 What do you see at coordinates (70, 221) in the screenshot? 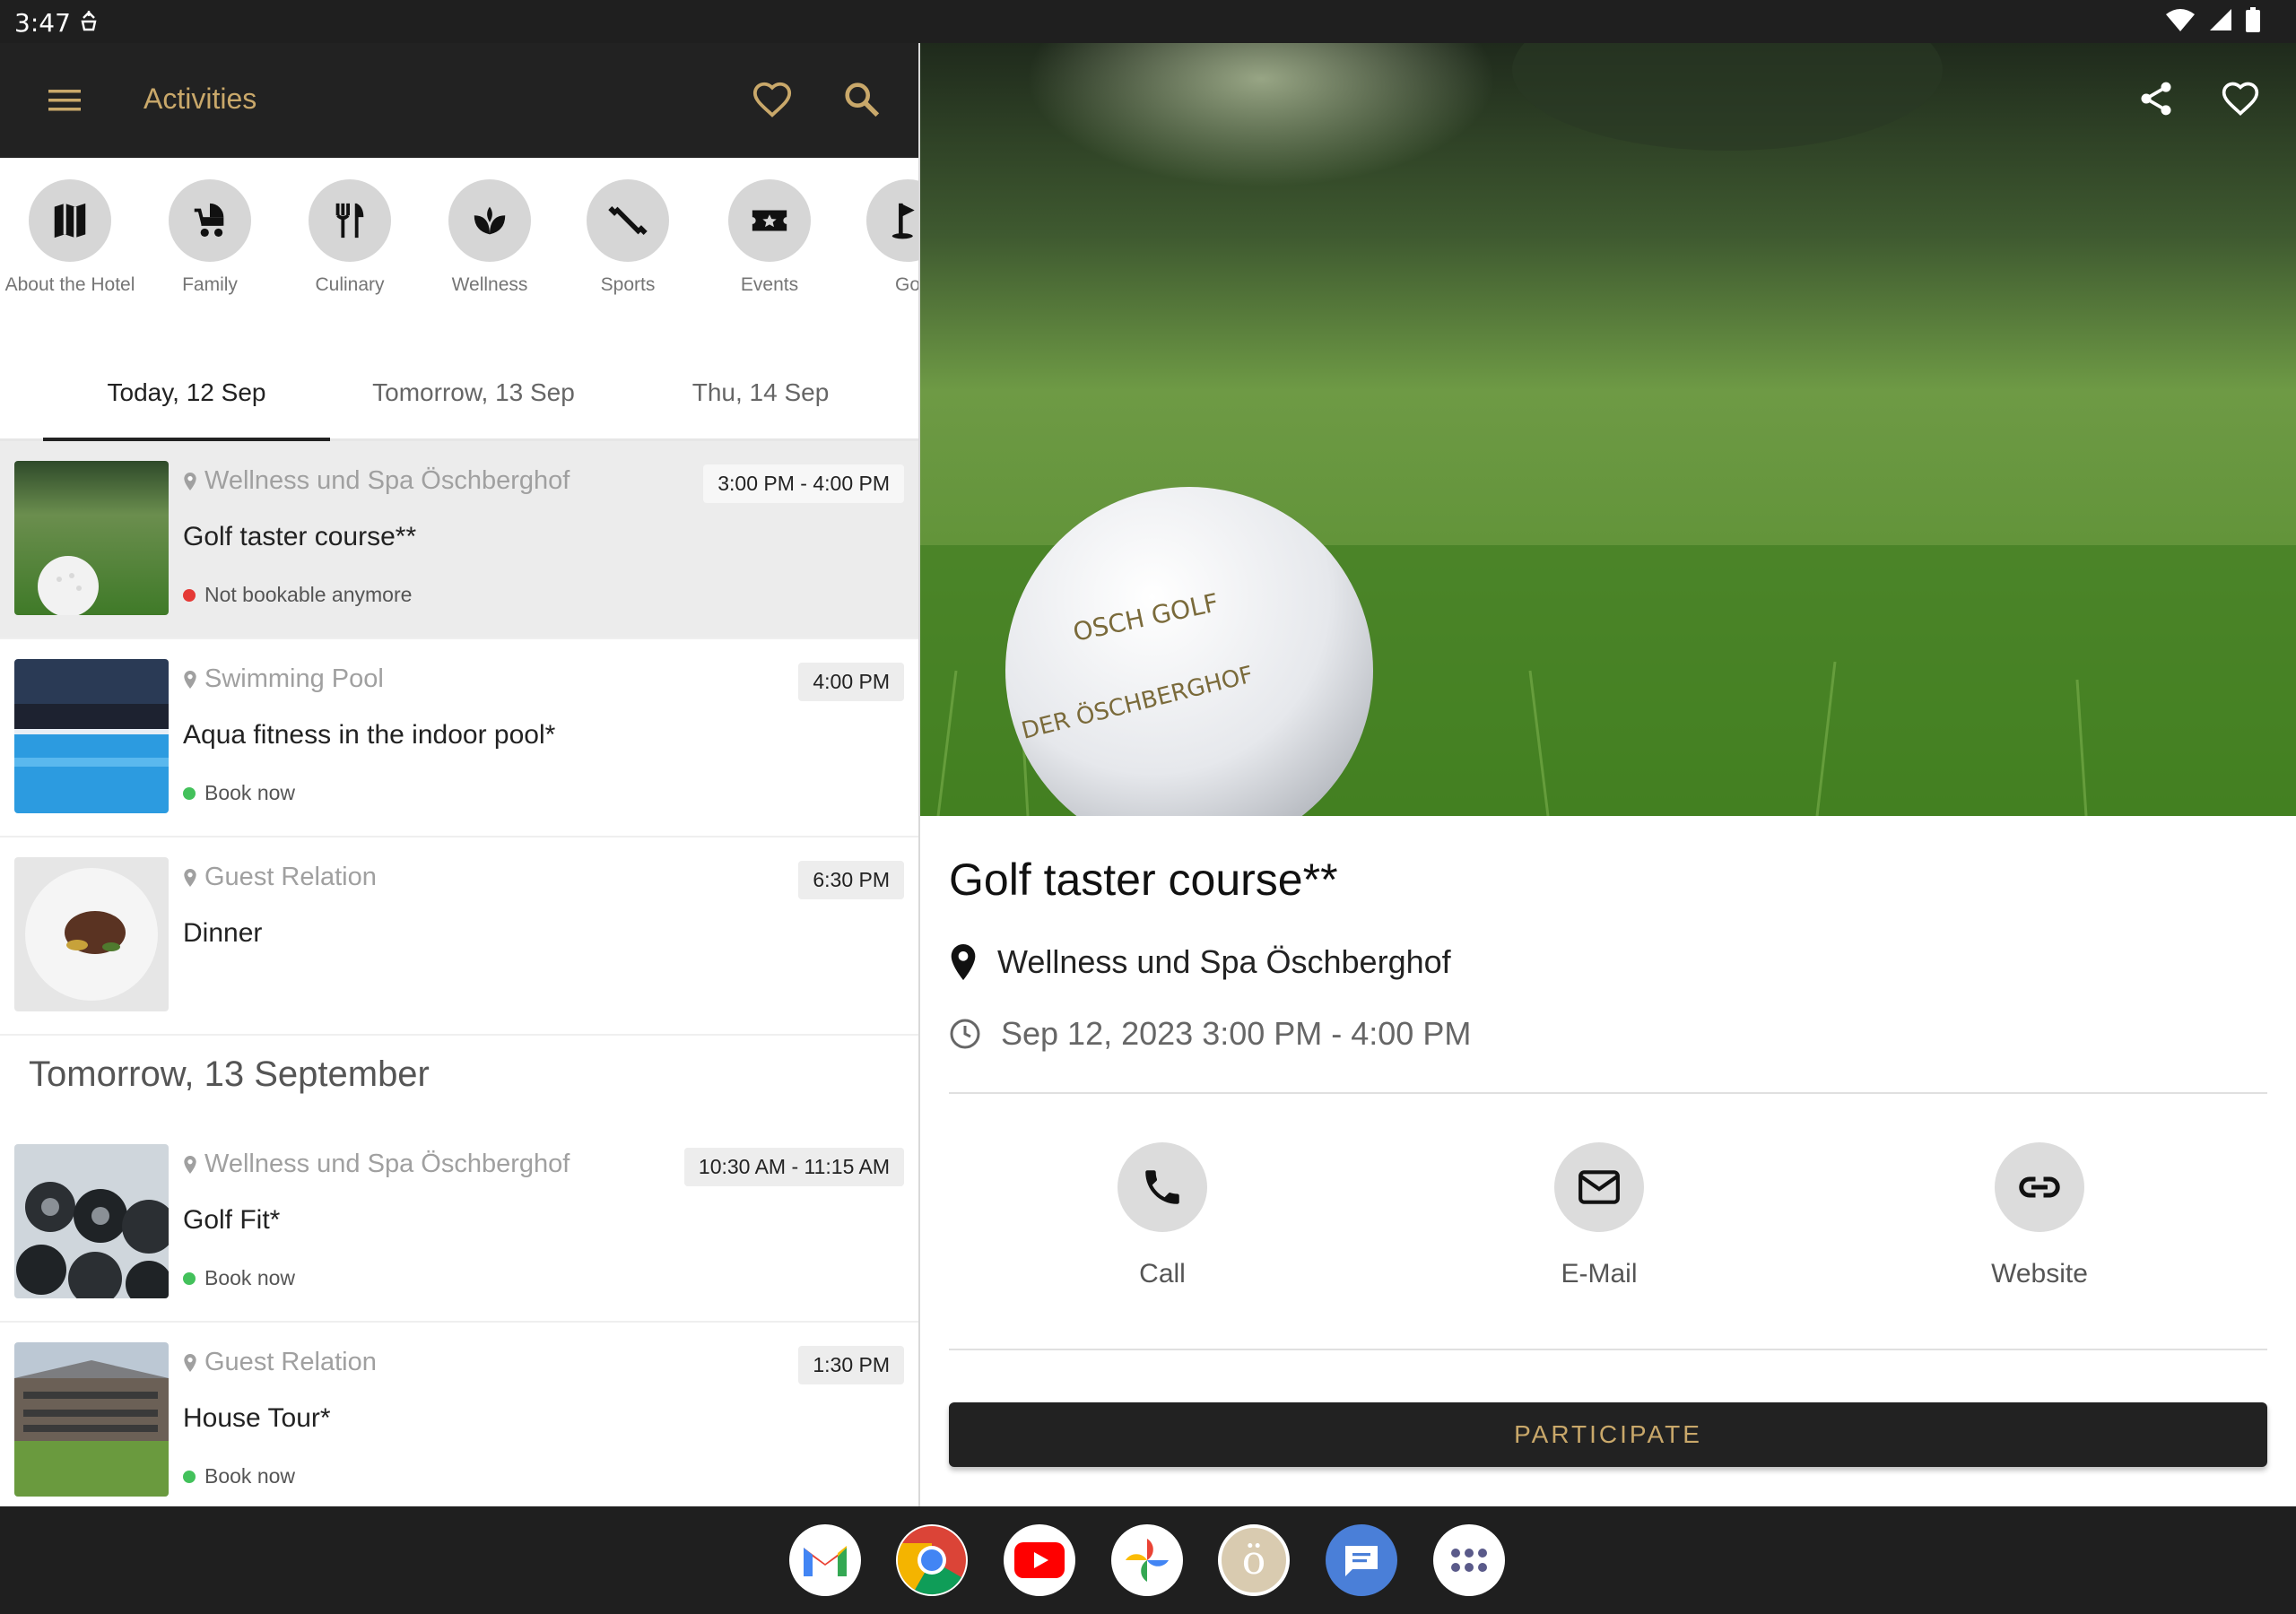
I see `map-icon` at bounding box center [70, 221].